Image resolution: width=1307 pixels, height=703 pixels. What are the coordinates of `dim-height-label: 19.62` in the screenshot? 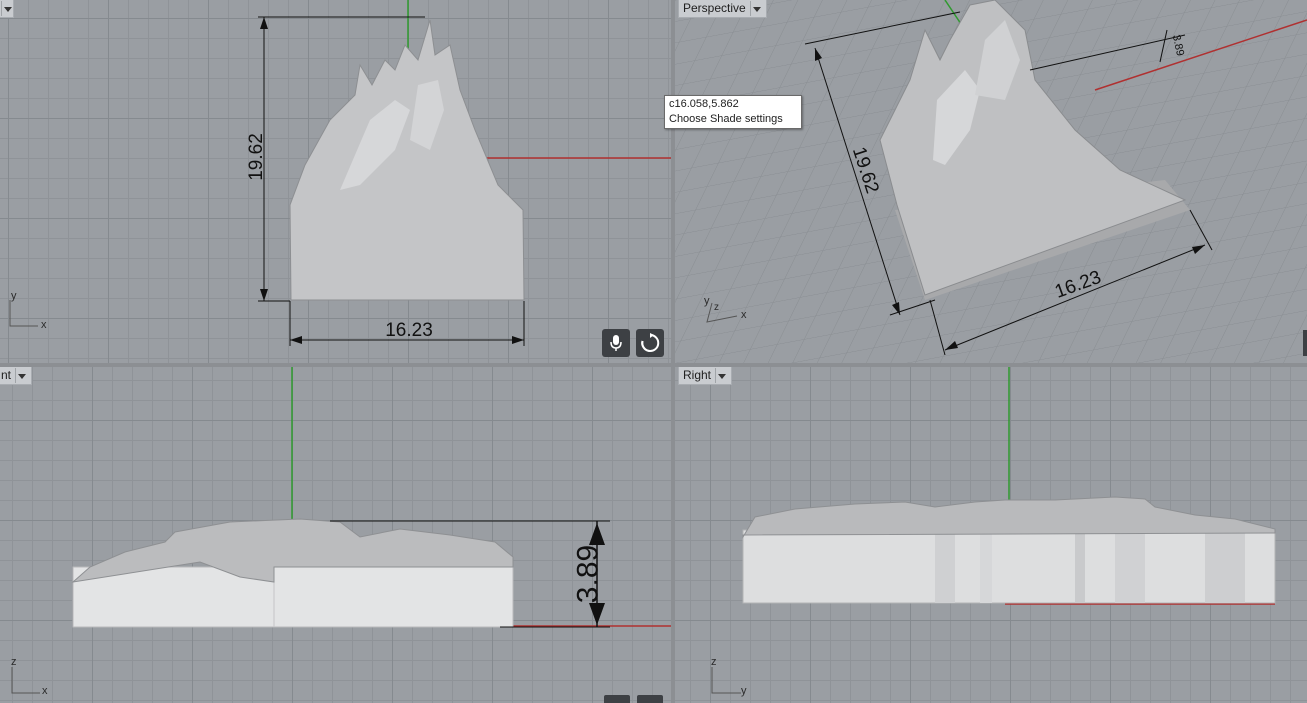 It's located at (256, 157).